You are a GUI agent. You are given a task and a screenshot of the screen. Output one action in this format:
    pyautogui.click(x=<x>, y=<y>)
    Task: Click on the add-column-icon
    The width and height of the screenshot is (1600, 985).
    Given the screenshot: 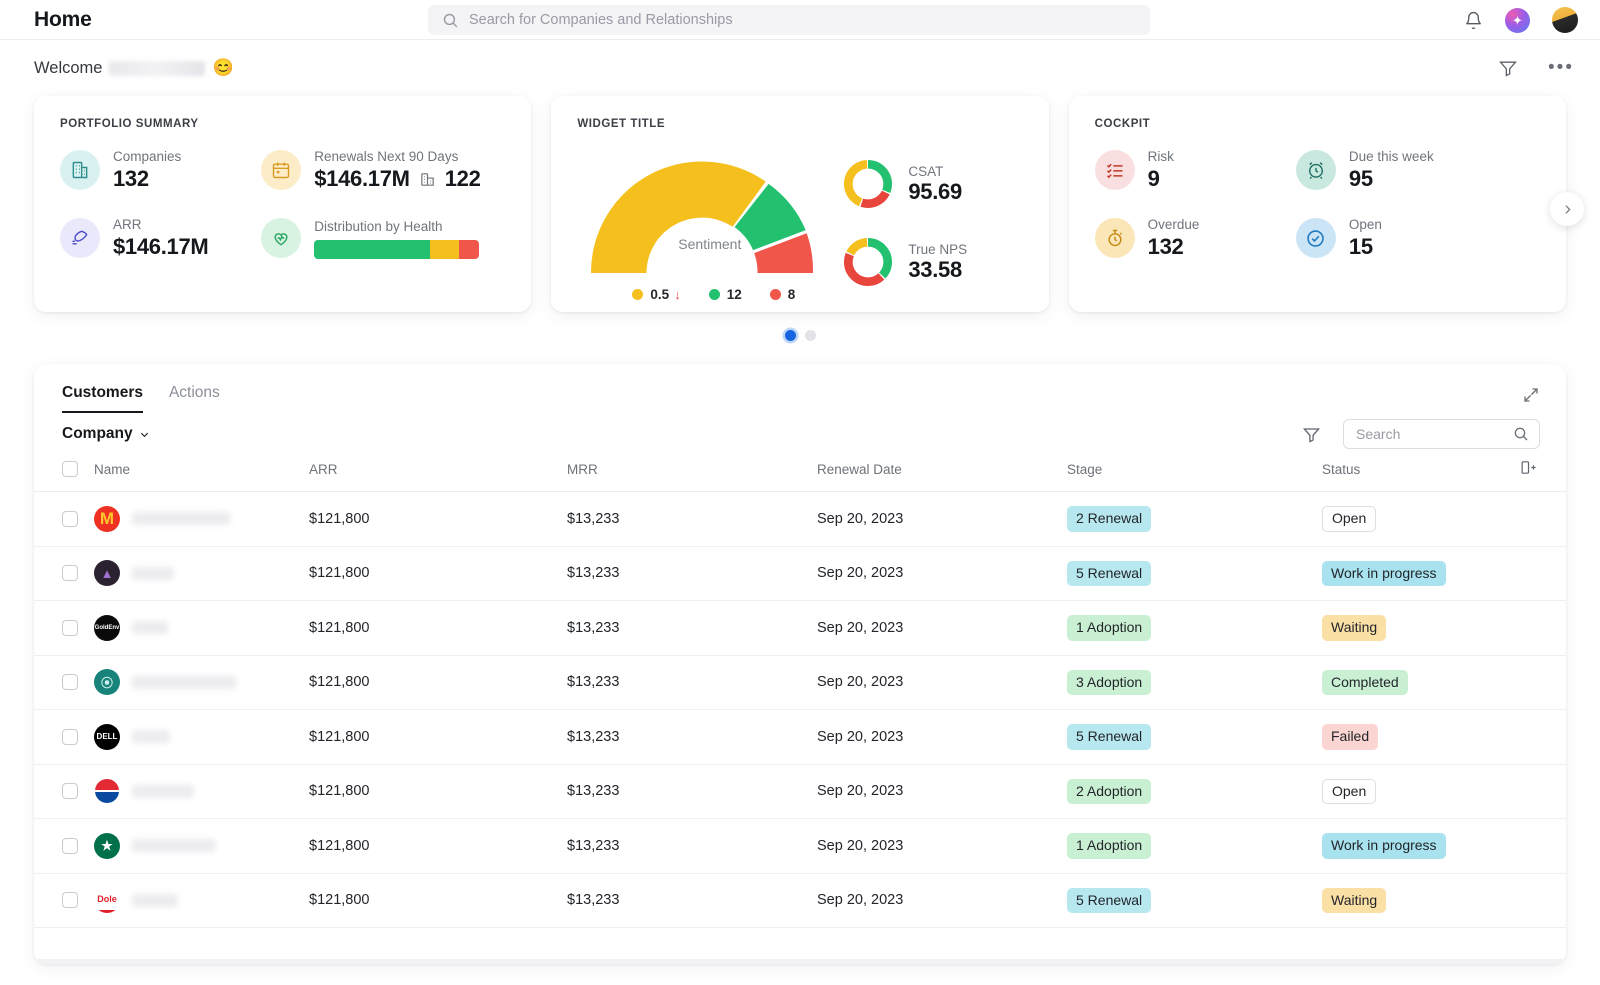 What is the action you would take?
    pyautogui.click(x=1528, y=467)
    